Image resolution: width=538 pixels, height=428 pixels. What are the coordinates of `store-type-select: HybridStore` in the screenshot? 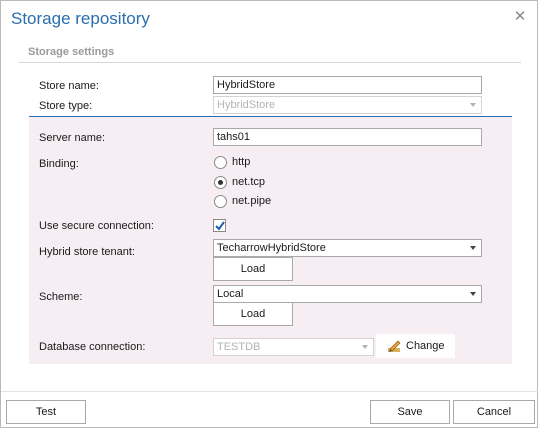 It's located at (347, 105).